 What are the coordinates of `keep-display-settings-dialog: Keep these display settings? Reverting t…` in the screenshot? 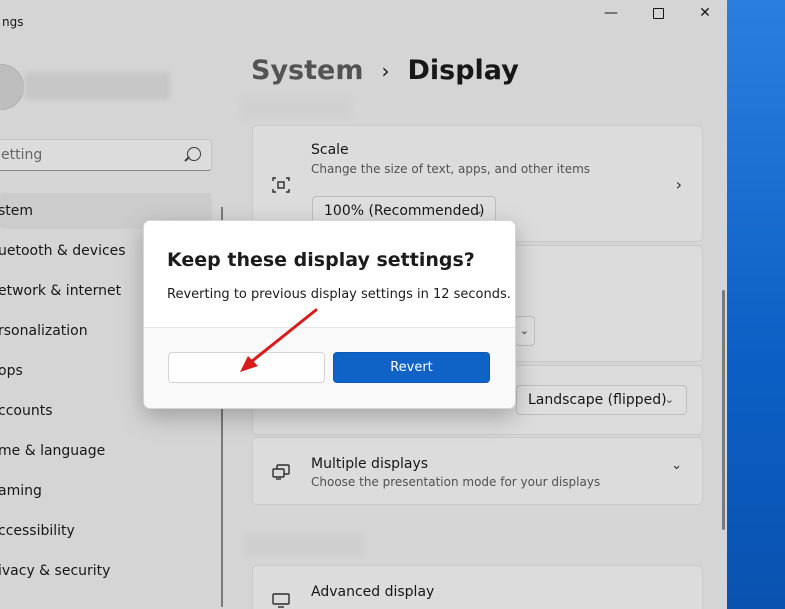 It's located at (329, 314).